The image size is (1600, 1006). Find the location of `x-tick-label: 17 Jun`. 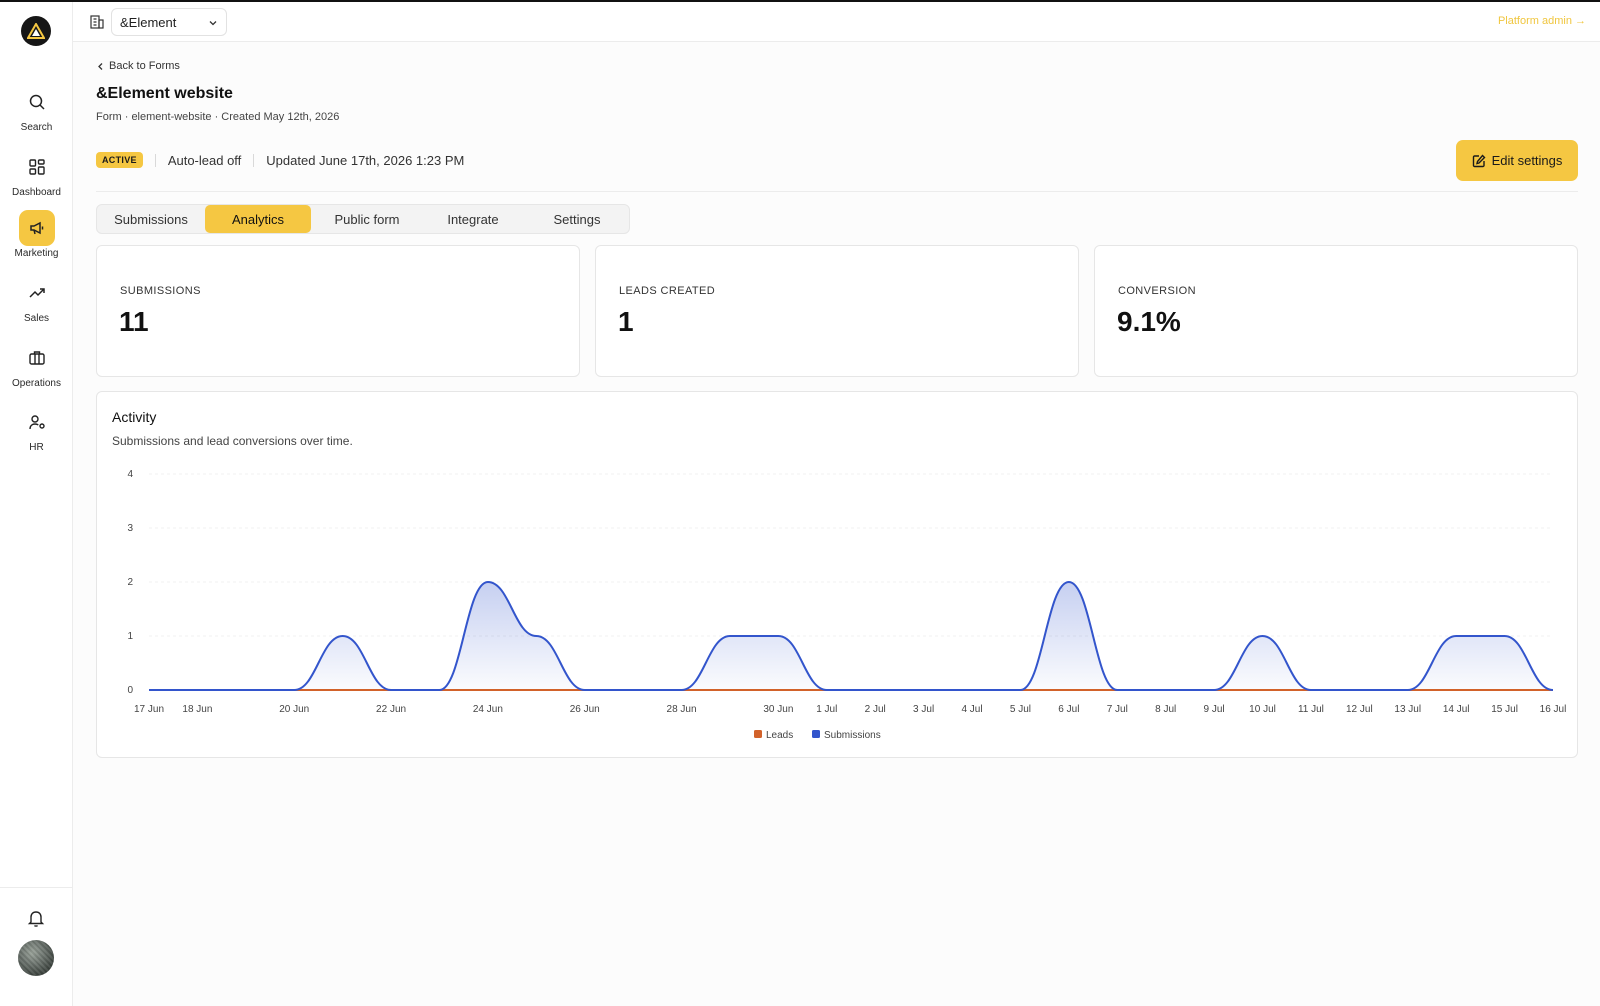

x-tick-label: 17 Jun is located at coordinates (149, 709).